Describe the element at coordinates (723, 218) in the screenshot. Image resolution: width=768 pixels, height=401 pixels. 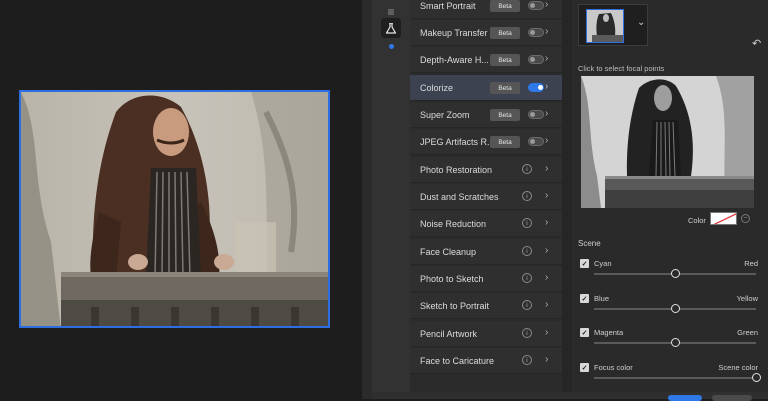
I see `color-swatch` at that location.